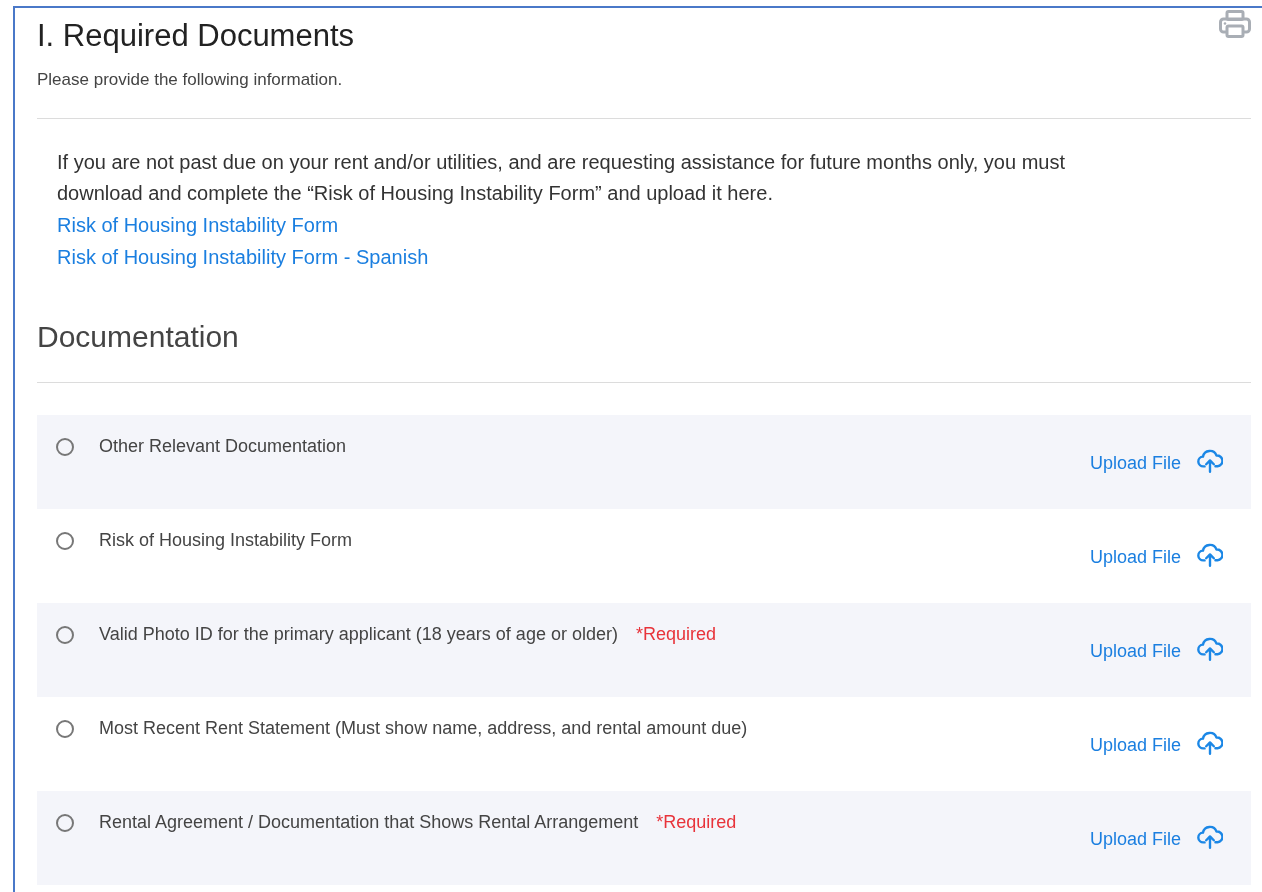 The height and width of the screenshot is (892, 1262). Describe the element at coordinates (223, 446) in the screenshot. I see `document-label: Other Relevant Documentation` at that location.